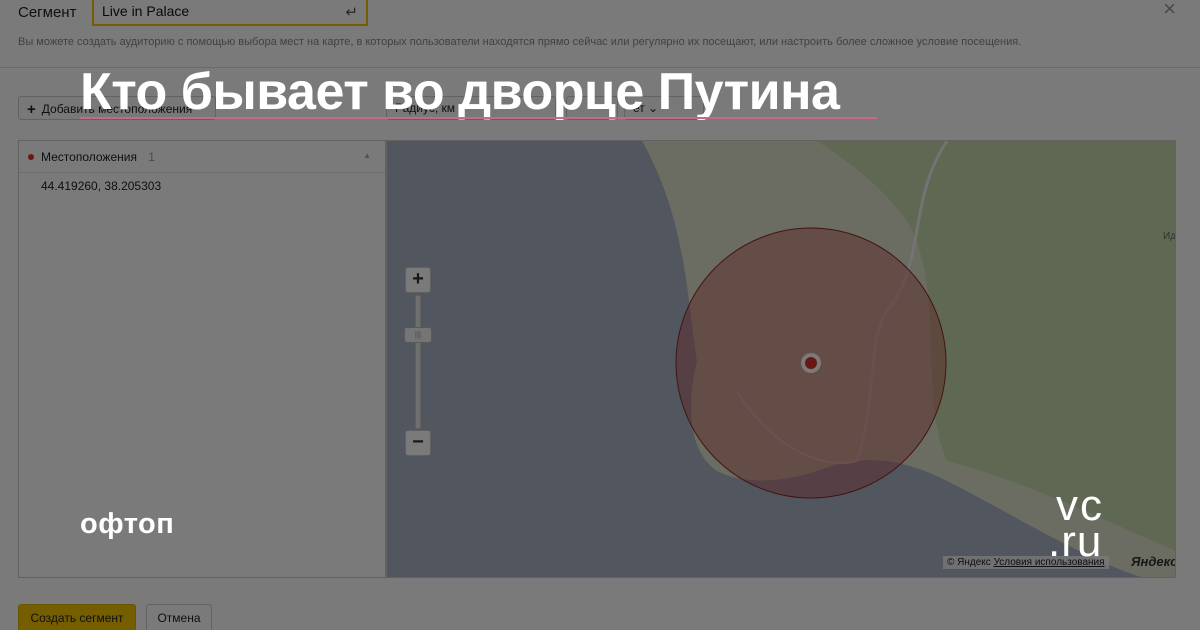 The width and height of the screenshot is (1200, 630). I want to click on locations-count: 1, so click(151, 157).